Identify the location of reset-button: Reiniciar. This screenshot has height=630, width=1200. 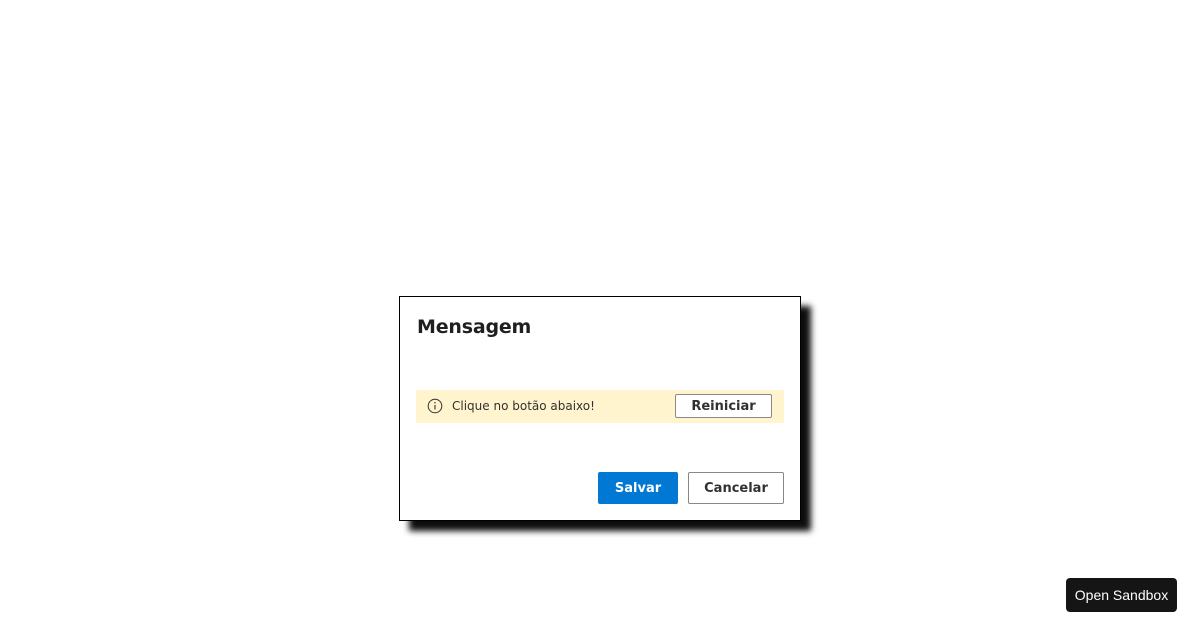
(723, 406).